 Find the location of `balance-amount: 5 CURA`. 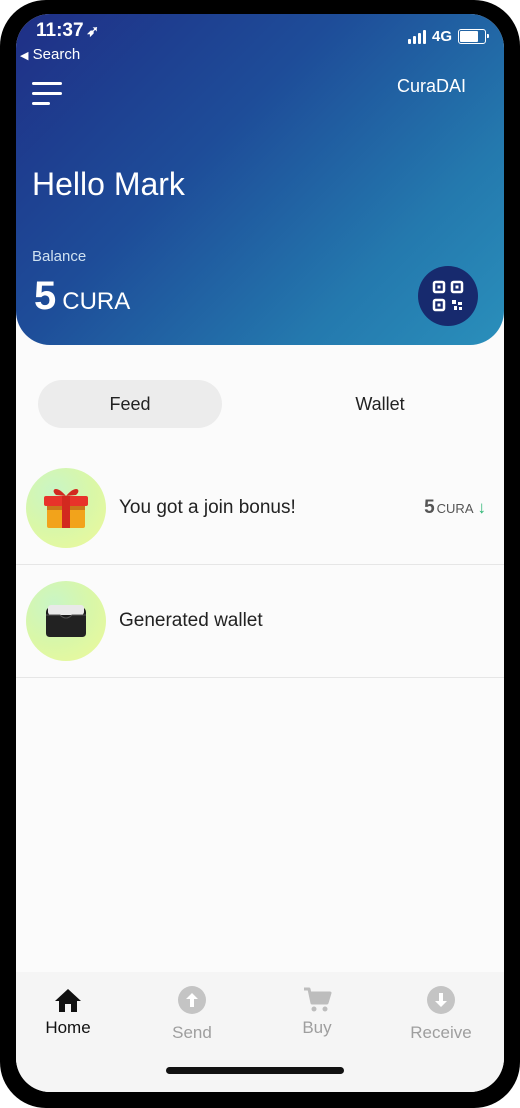

balance-amount: 5 CURA is located at coordinates (82, 296).